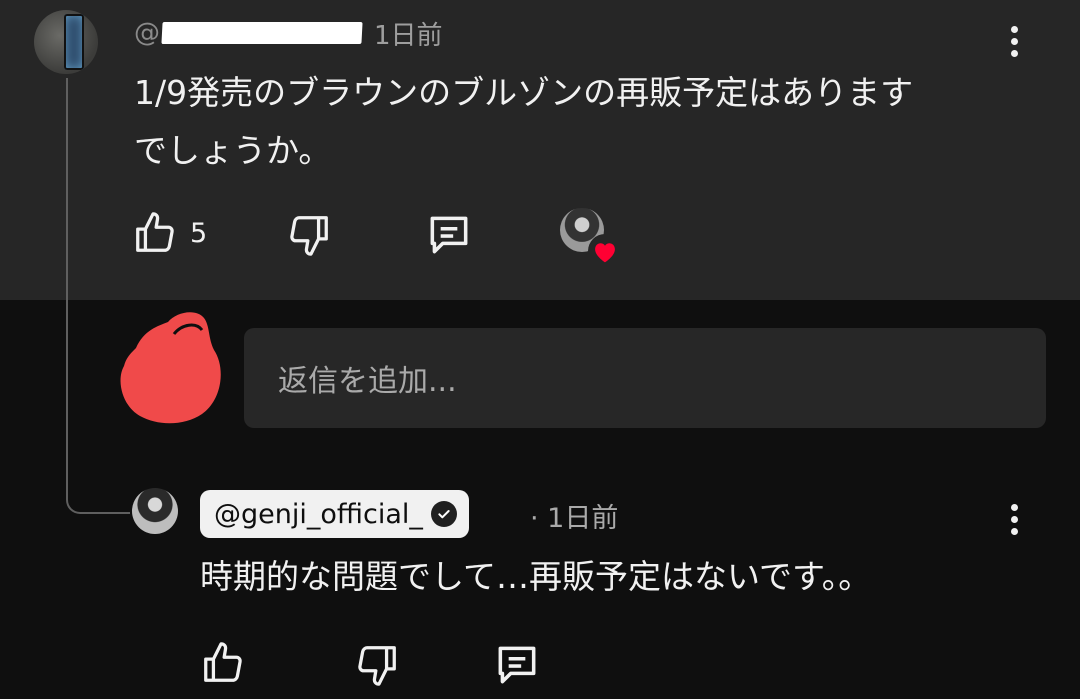 This screenshot has width=1080, height=699. What do you see at coordinates (449, 235) in the screenshot?
I see `reply-icon` at bounding box center [449, 235].